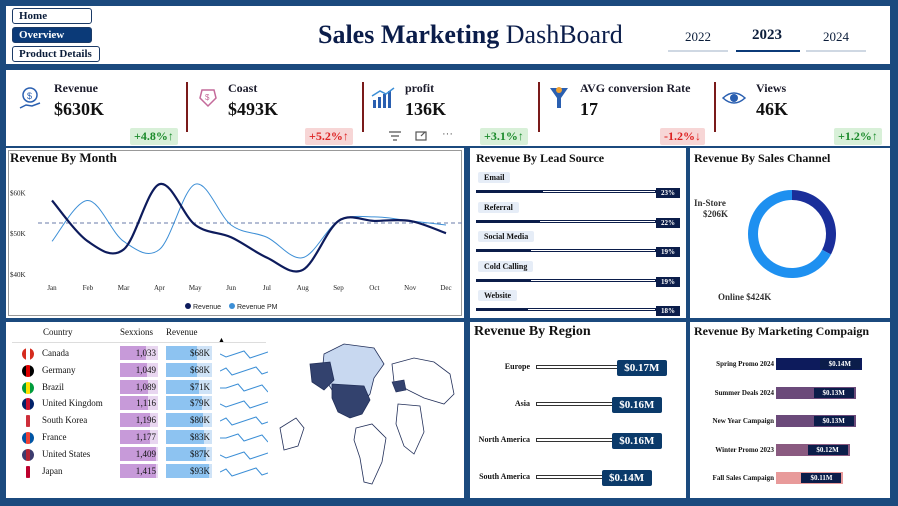 Image resolution: width=898 pixels, height=506 pixels. Describe the element at coordinates (58, 332) in the screenshot. I see `col-header-country: Country` at that location.